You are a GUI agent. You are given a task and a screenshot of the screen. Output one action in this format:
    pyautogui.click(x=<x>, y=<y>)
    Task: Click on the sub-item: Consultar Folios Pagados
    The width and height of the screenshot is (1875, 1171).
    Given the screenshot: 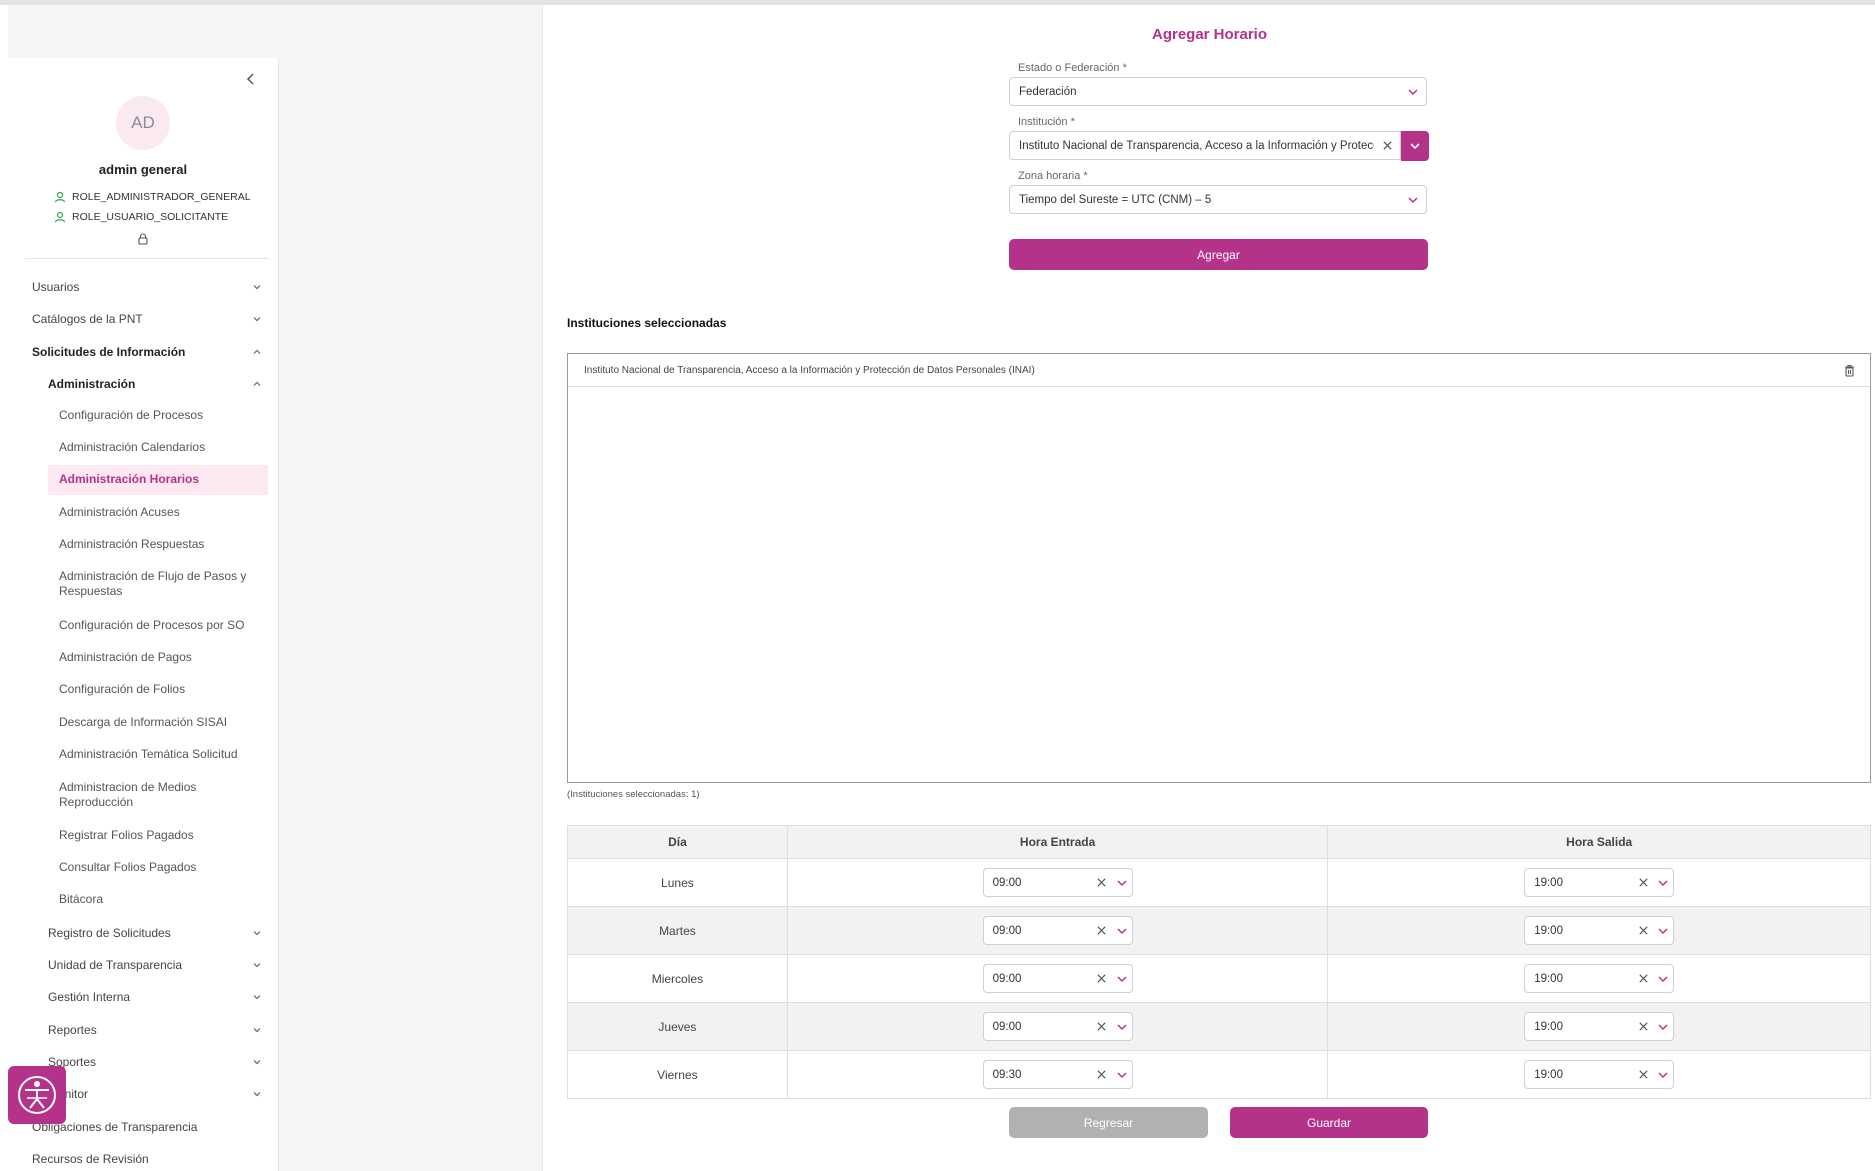 What is the action you would take?
    pyautogui.click(x=159, y=867)
    